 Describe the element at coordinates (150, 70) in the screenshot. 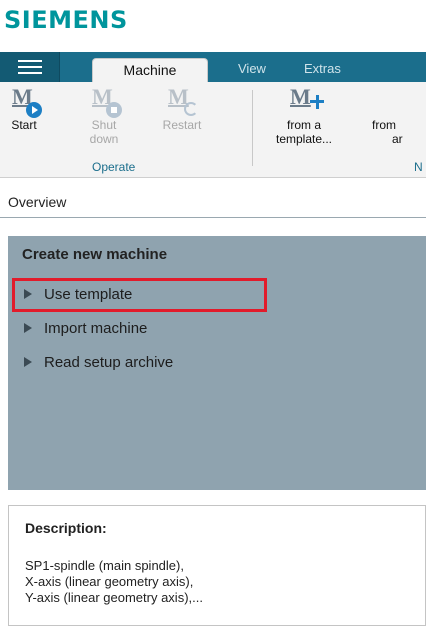

I see `tab-machine: Machine` at that location.